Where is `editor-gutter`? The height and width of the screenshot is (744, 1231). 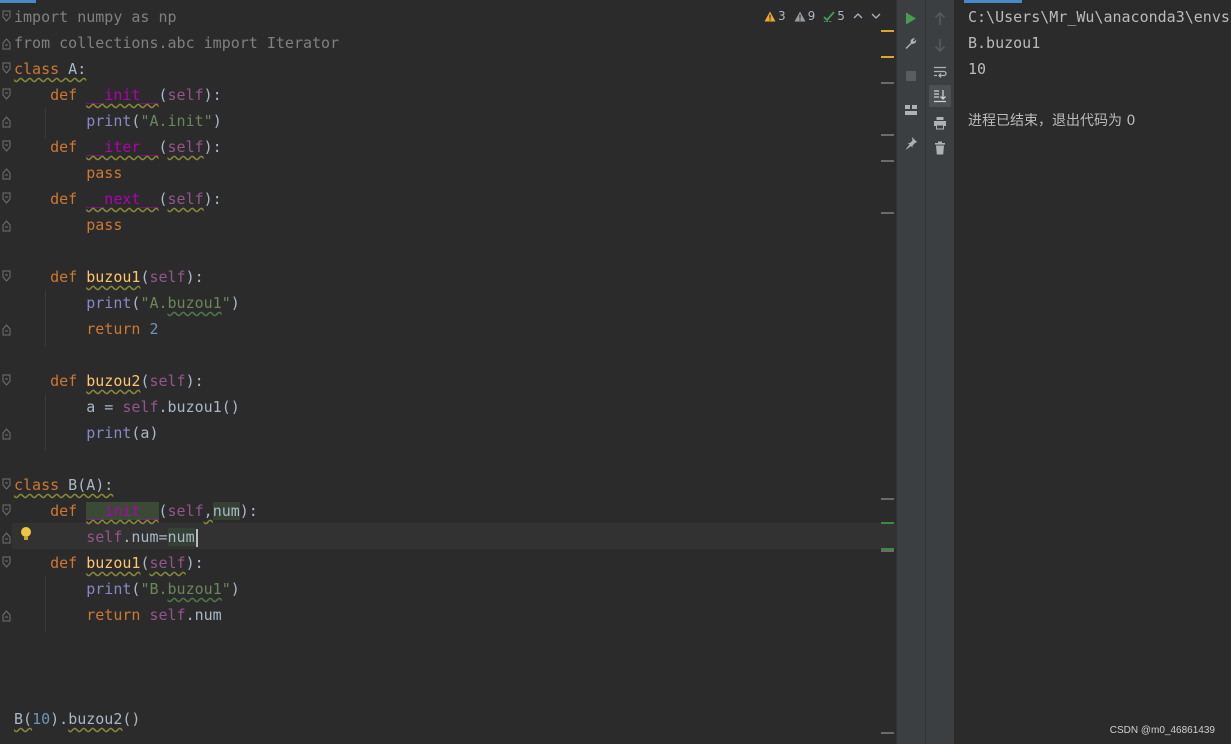 editor-gutter is located at coordinates (6, 372).